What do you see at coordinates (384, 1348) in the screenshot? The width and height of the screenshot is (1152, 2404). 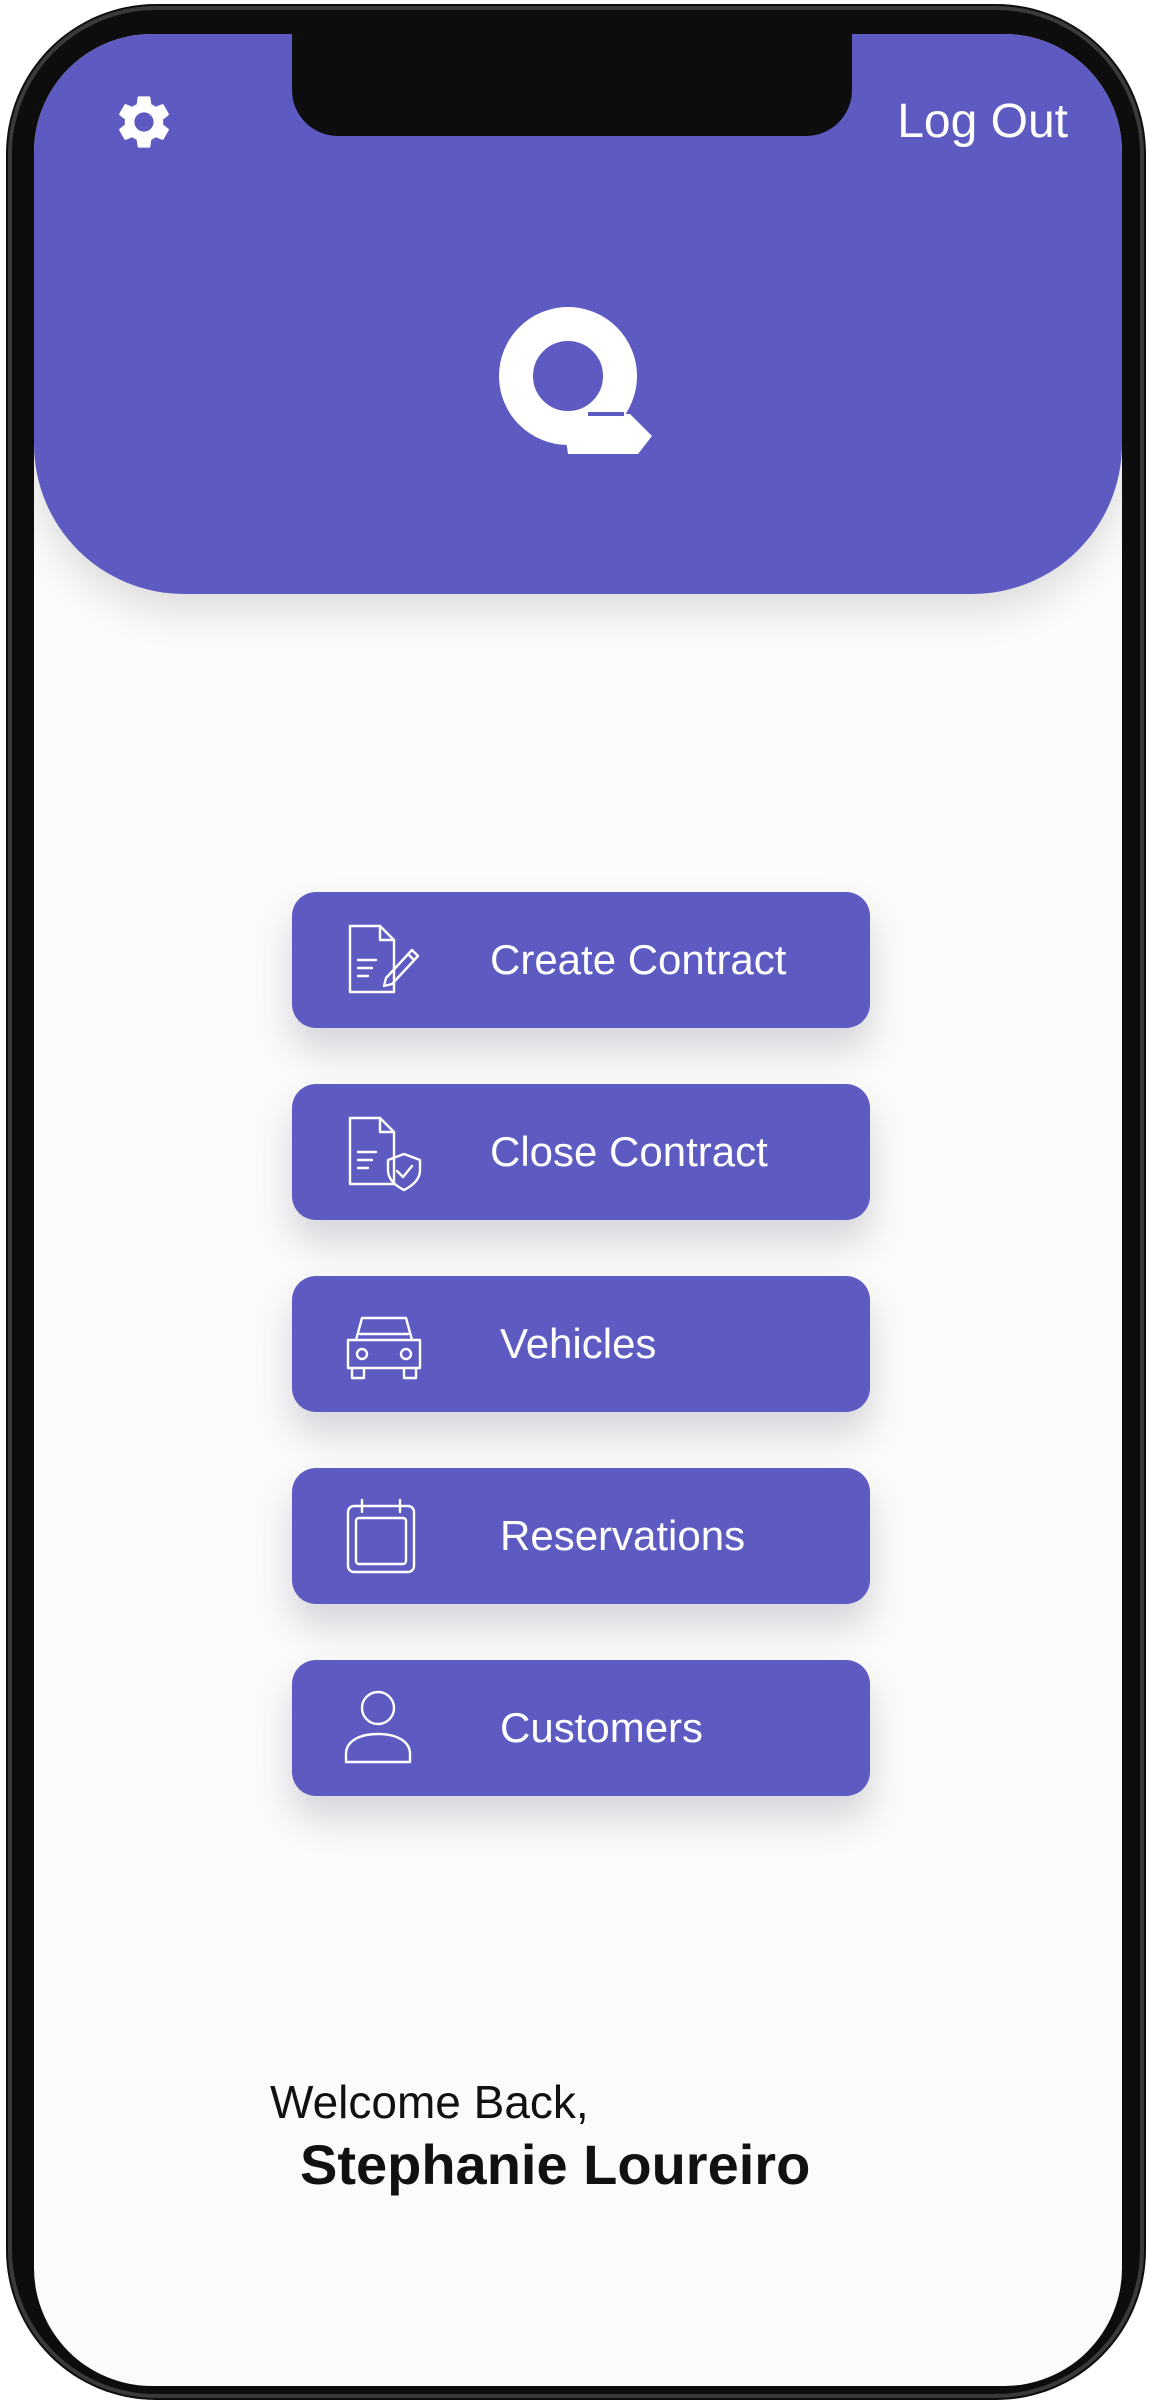 I see `car-icon` at bounding box center [384, 1348].